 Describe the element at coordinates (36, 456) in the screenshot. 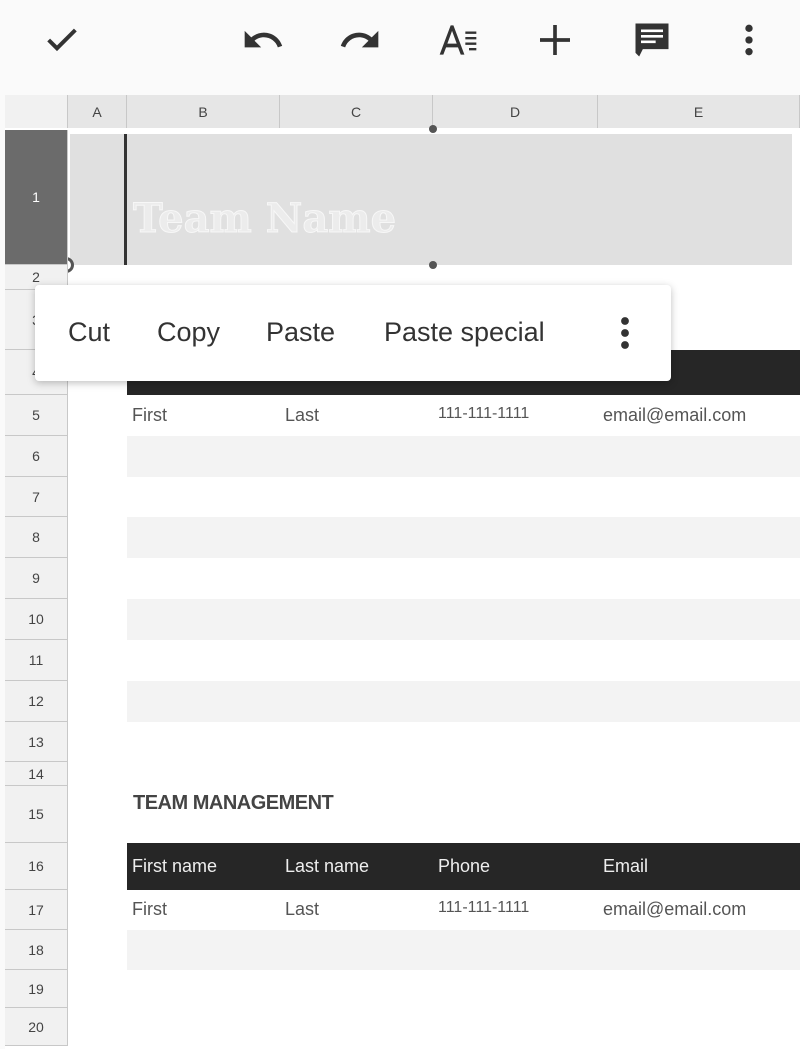

I see `row-header-6: 6` at that location.